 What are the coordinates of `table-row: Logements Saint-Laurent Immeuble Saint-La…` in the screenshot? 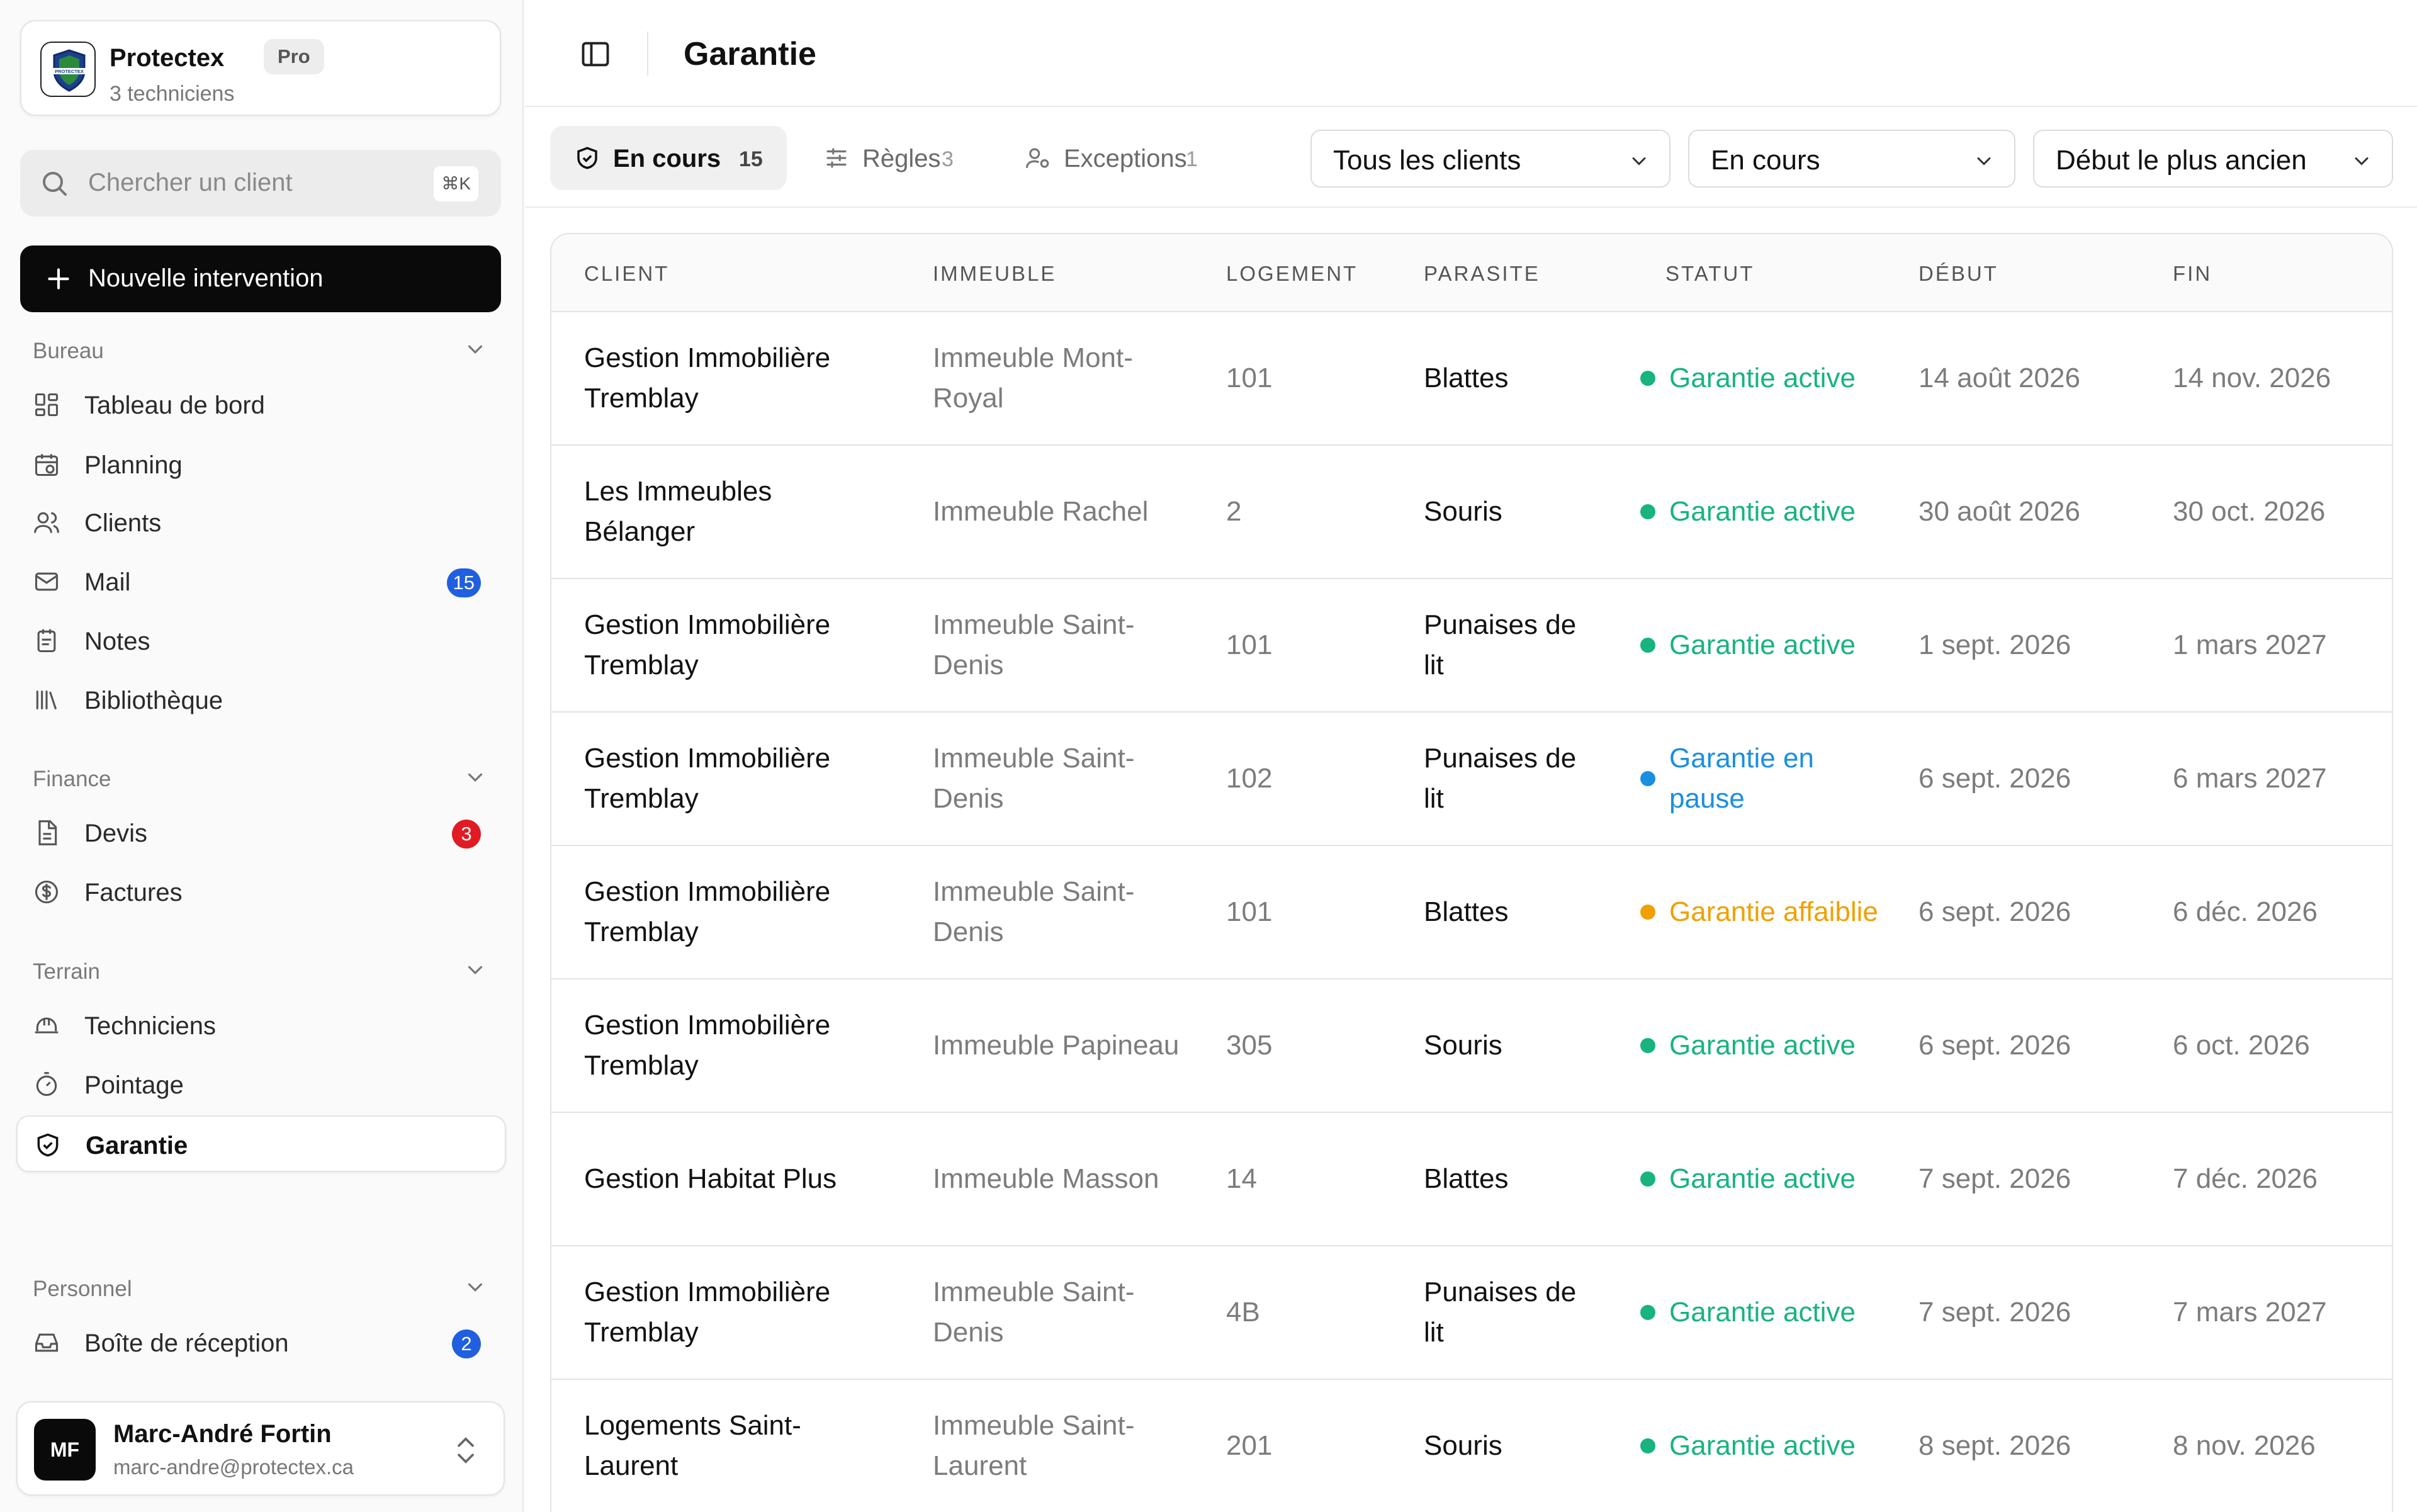 It's located at (1471, 1446).